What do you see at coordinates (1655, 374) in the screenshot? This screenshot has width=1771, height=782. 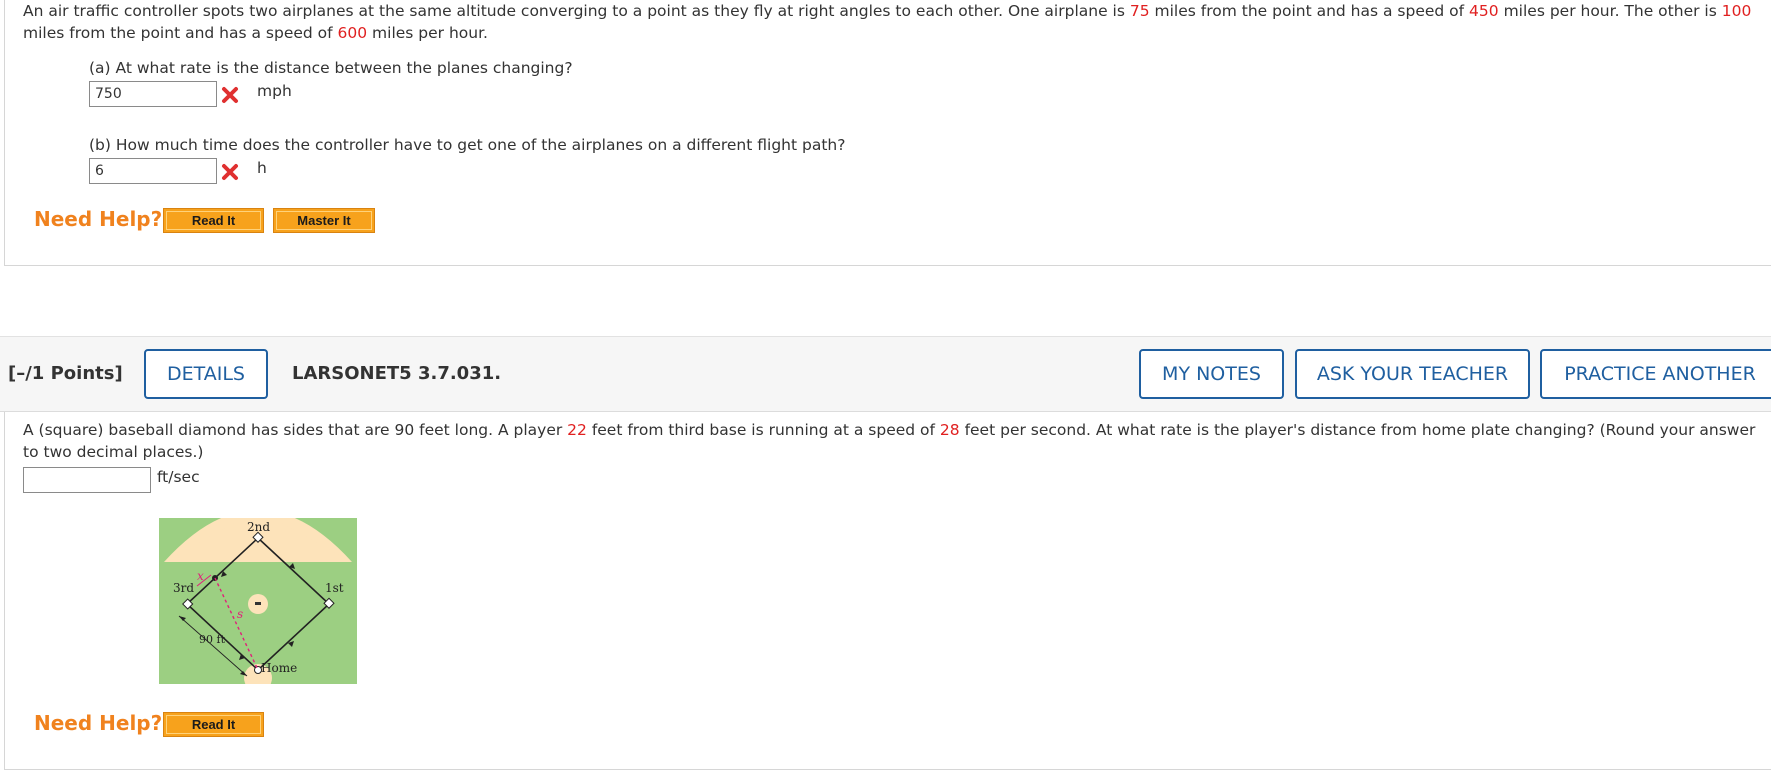 I see `practice-another-button: PRACTICE ANOTHER` at bounding box center [1655, 374].